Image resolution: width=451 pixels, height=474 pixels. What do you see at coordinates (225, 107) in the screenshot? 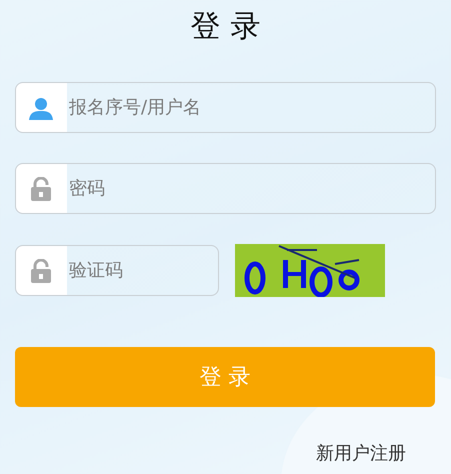
I see `username-field: 报名序号/用户名` at bounding box center [225, 107].